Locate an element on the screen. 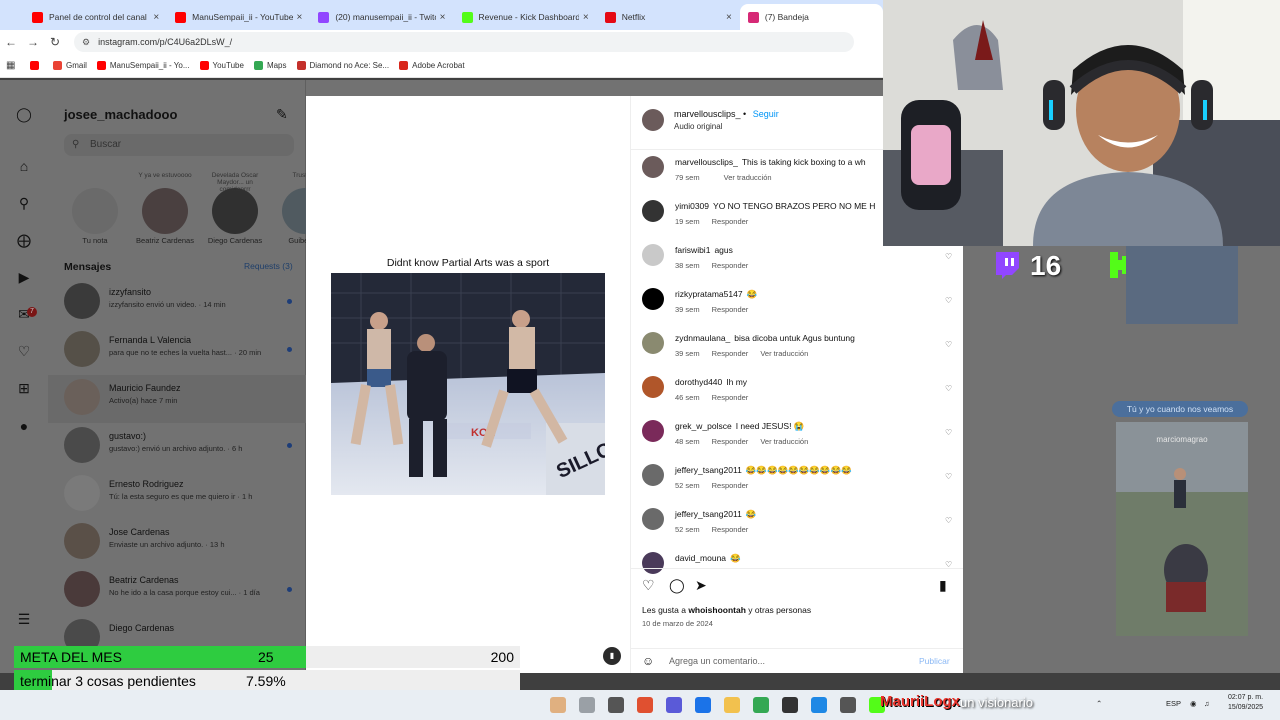 Image resolution: width=1280 pixels, height=720 pixels. note-item: Tu nota is located at coordinates (95, 208).